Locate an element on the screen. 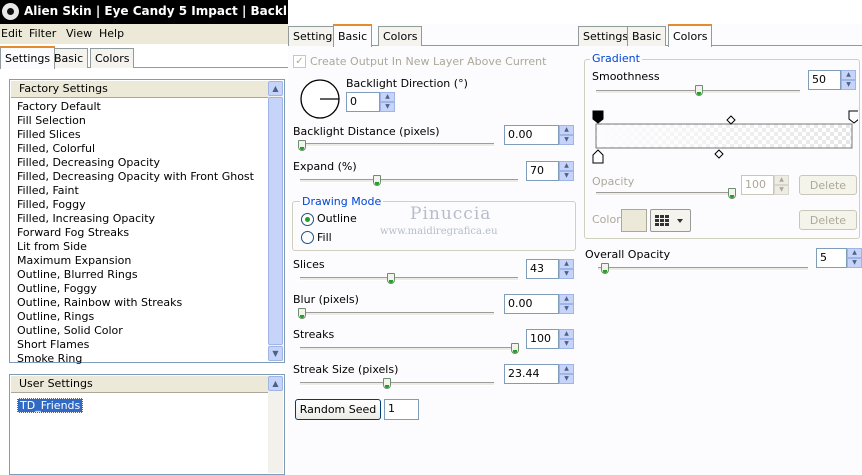 The image size is (862, 475). menu-view: View is located at coordinates (79, 33).